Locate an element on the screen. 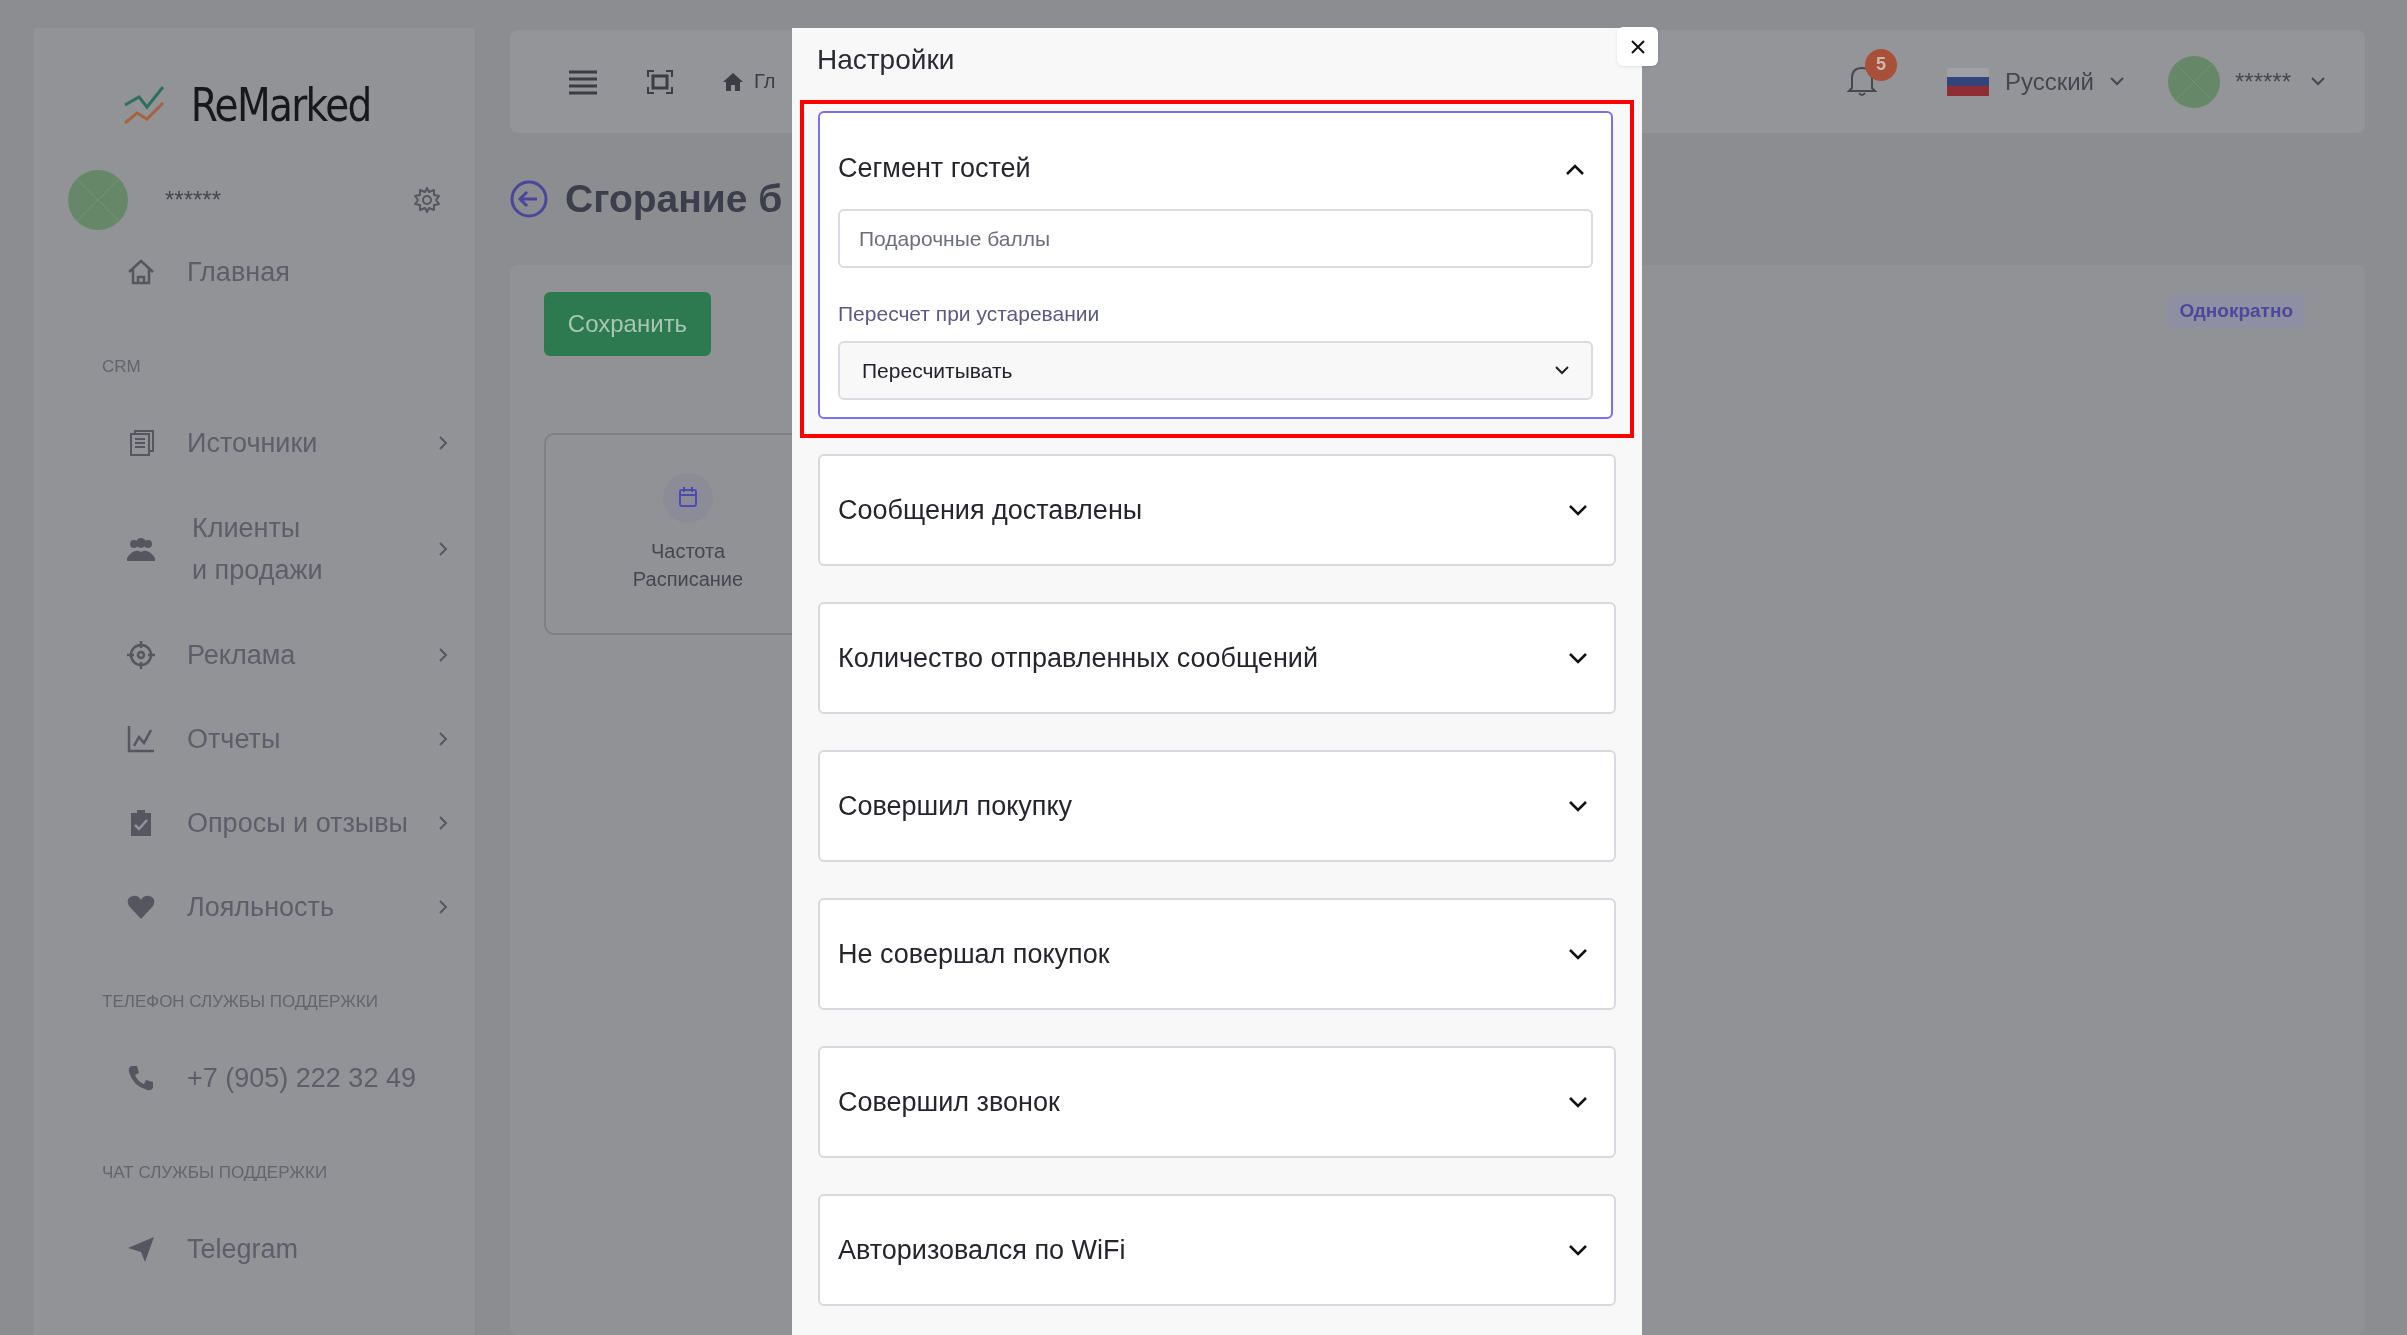  section-title: Количество отправленных сообщений is located at coordinates (1078, 658).